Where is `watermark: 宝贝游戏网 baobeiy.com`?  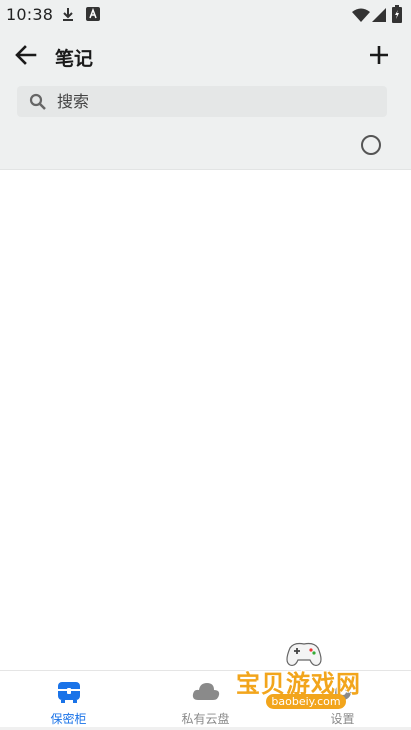 watermark: 宝贝游戏网 baobeiy.com is located at coordinates (307, 681).